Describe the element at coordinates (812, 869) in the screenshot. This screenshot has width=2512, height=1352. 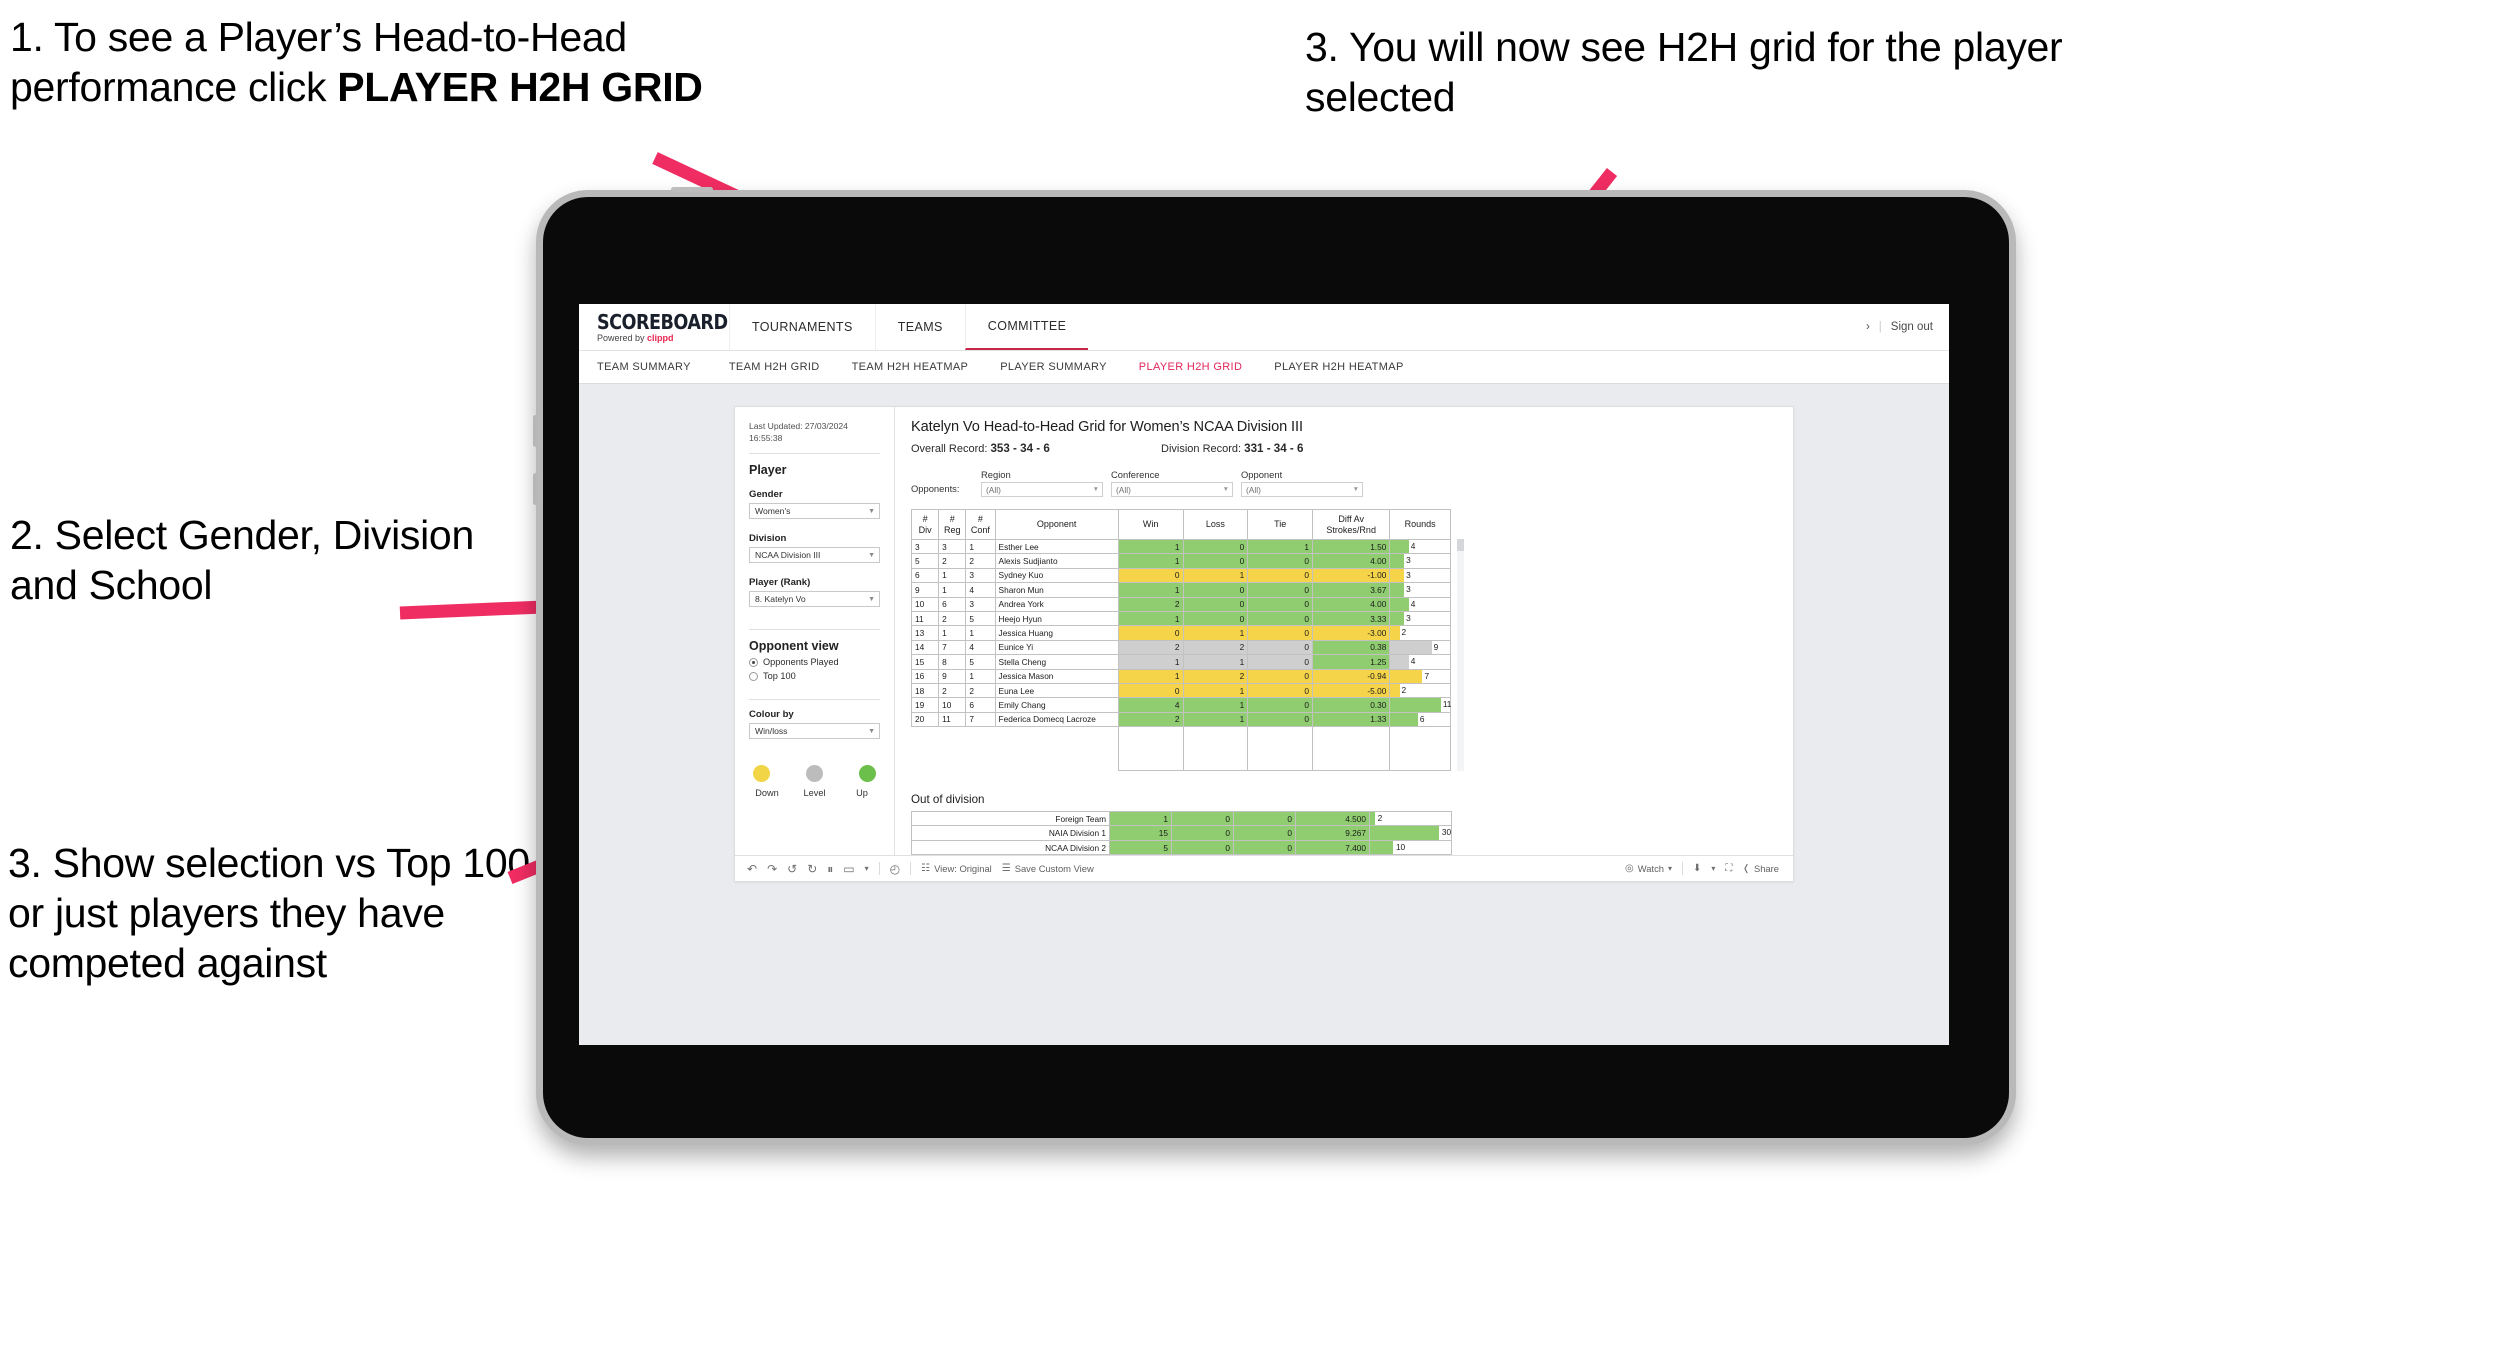
I see `refresh-icon: ↻` at that location.